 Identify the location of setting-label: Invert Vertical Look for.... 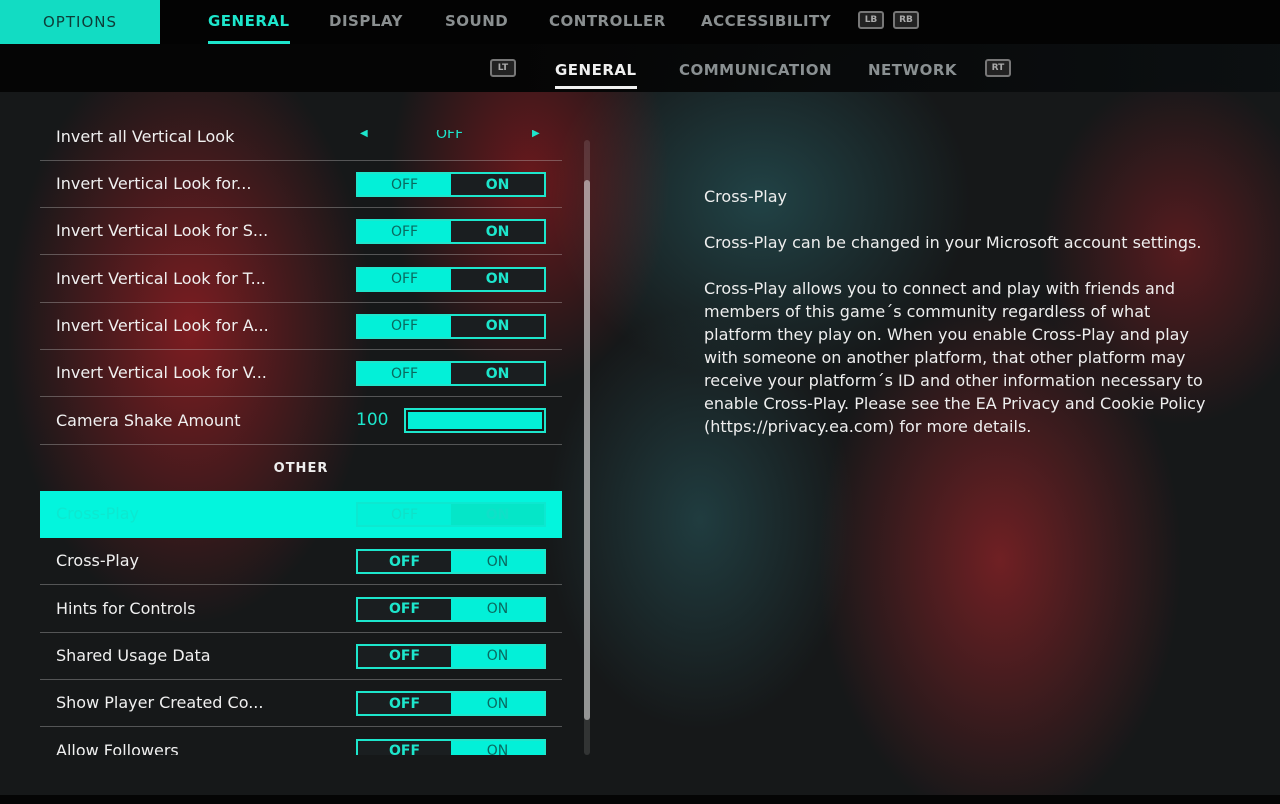
(154, 183).